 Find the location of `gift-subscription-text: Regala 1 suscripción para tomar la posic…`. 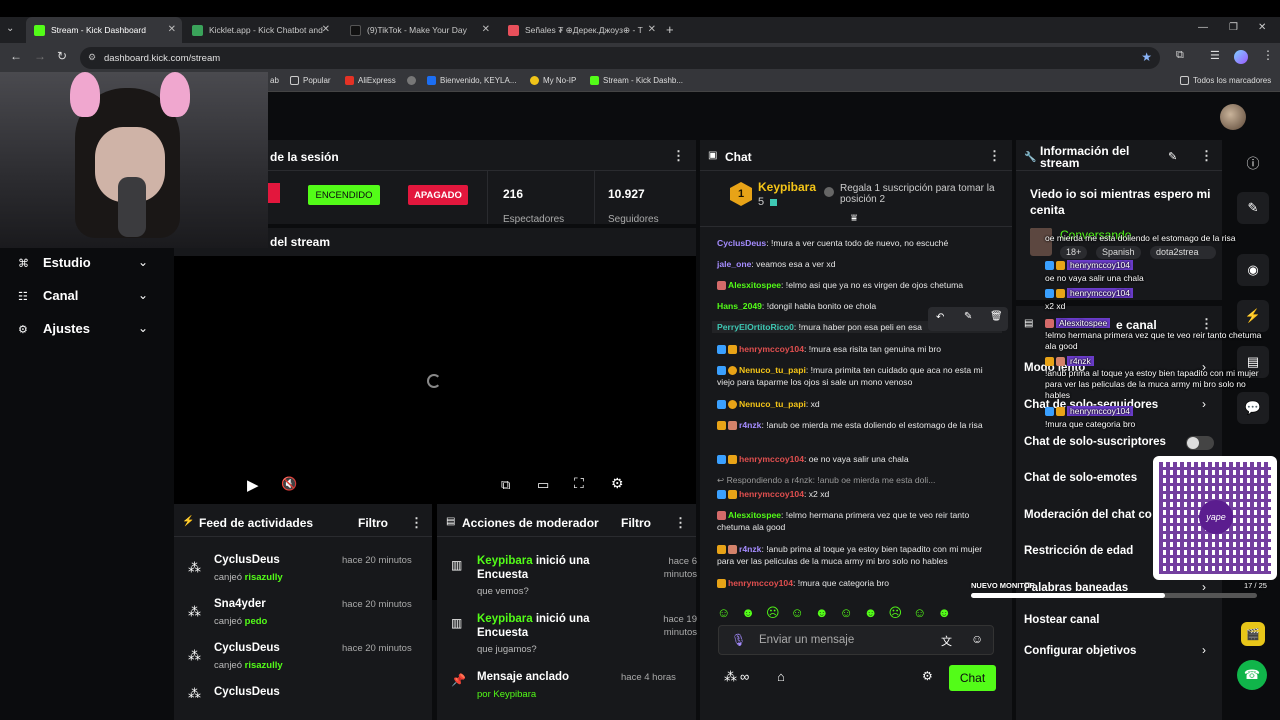

gift-subscription-text: Regala 1 suscripción para tomar la posic… is located at coordinates (920, 194).